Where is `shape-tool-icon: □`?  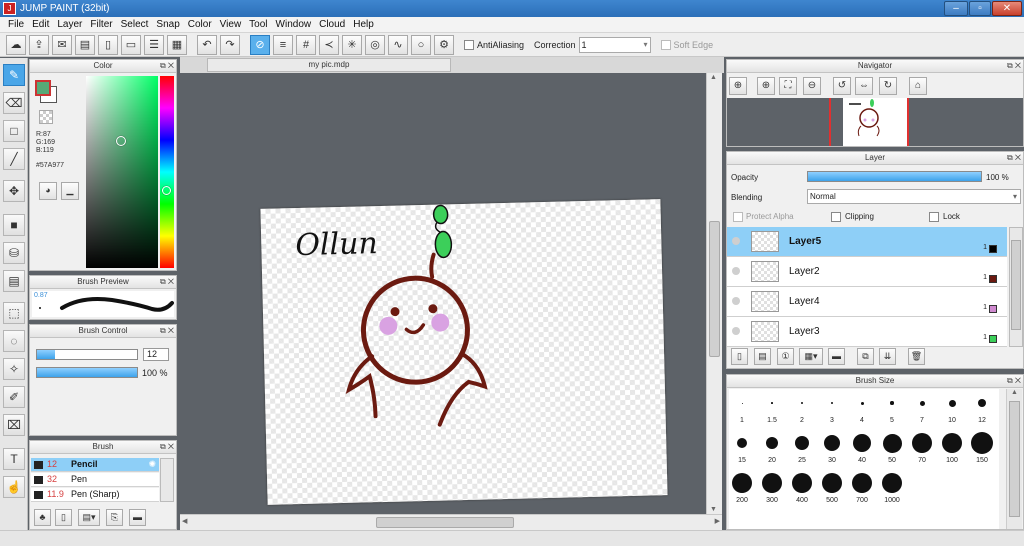
shape-tool-icon: □ is located at coordinates (14, 131).